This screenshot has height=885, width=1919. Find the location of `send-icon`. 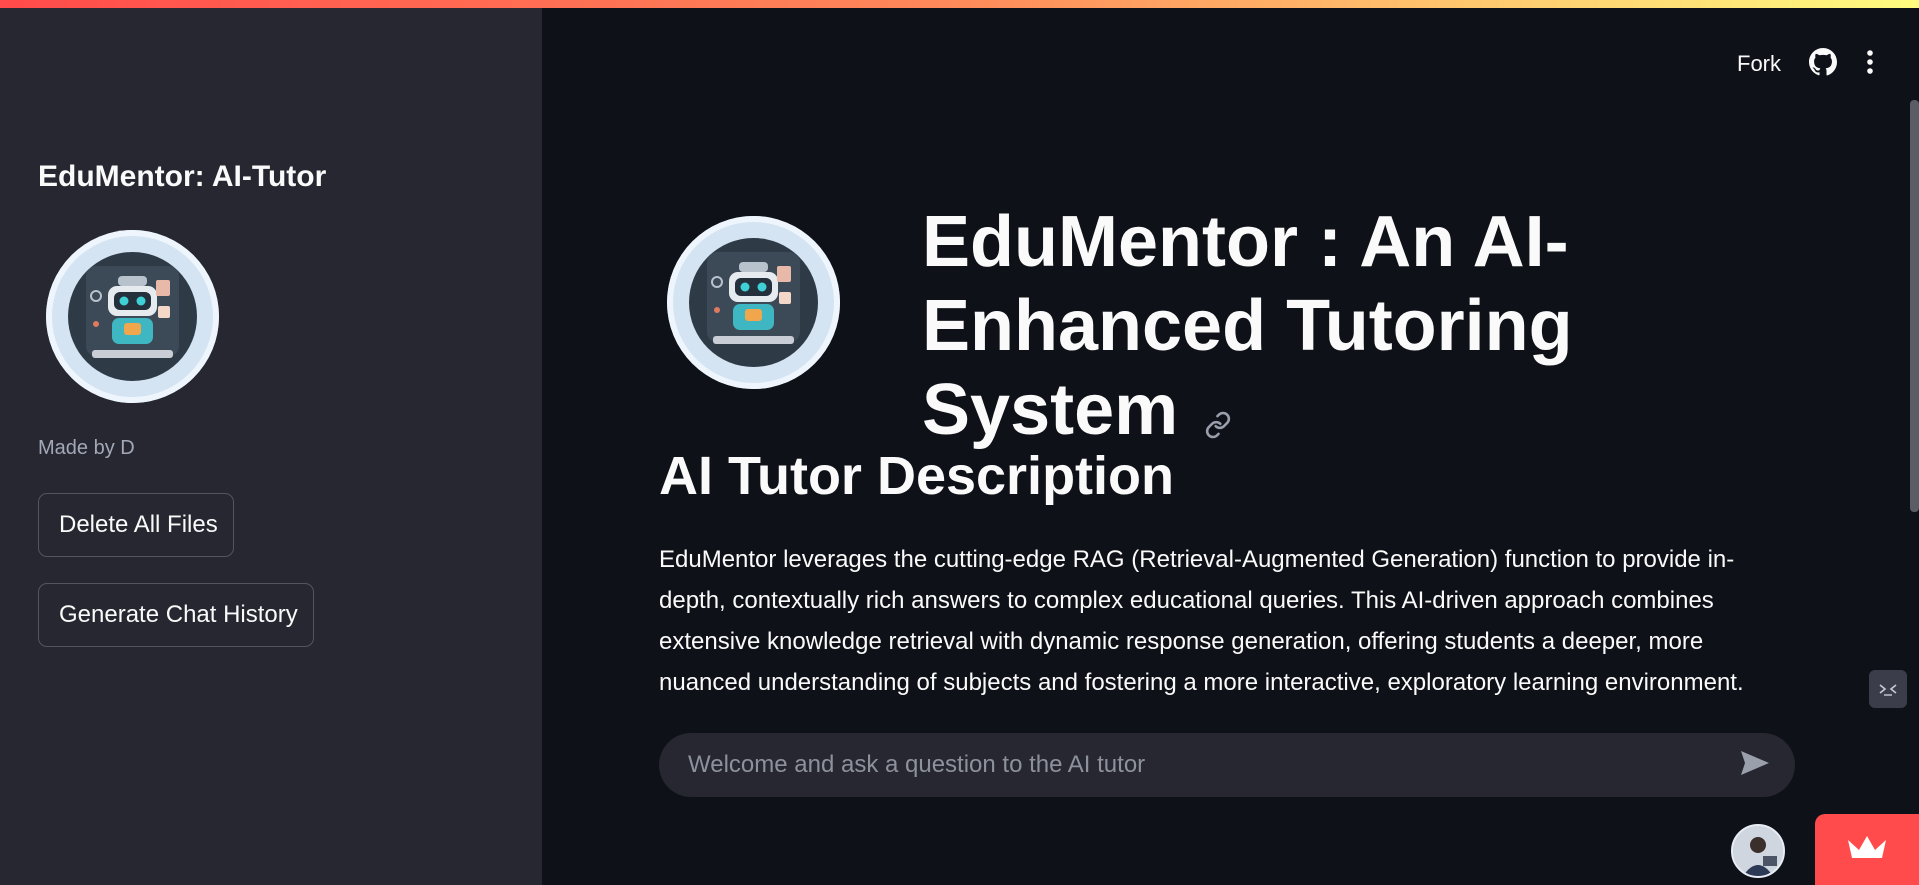

send-icon is located at coordinates (1755, 765).